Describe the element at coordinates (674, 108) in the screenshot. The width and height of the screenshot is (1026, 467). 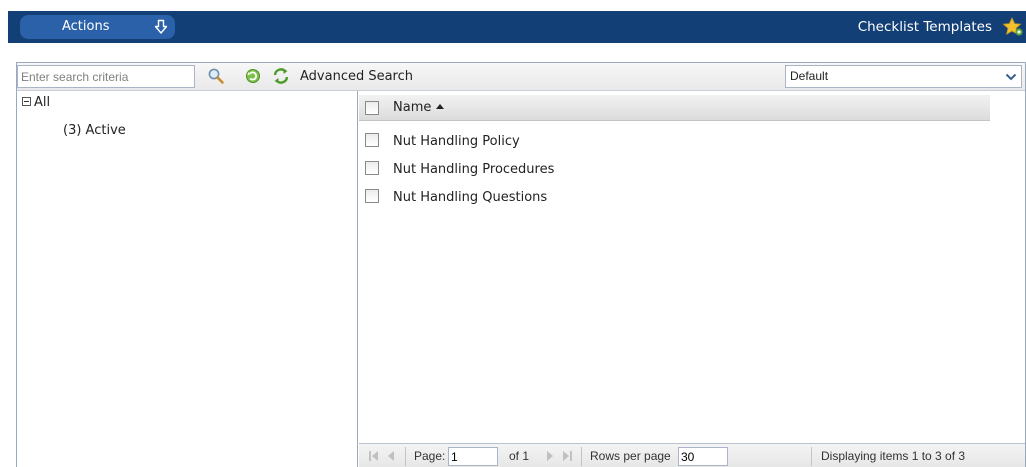
I see `grid-header: Name` at that location.